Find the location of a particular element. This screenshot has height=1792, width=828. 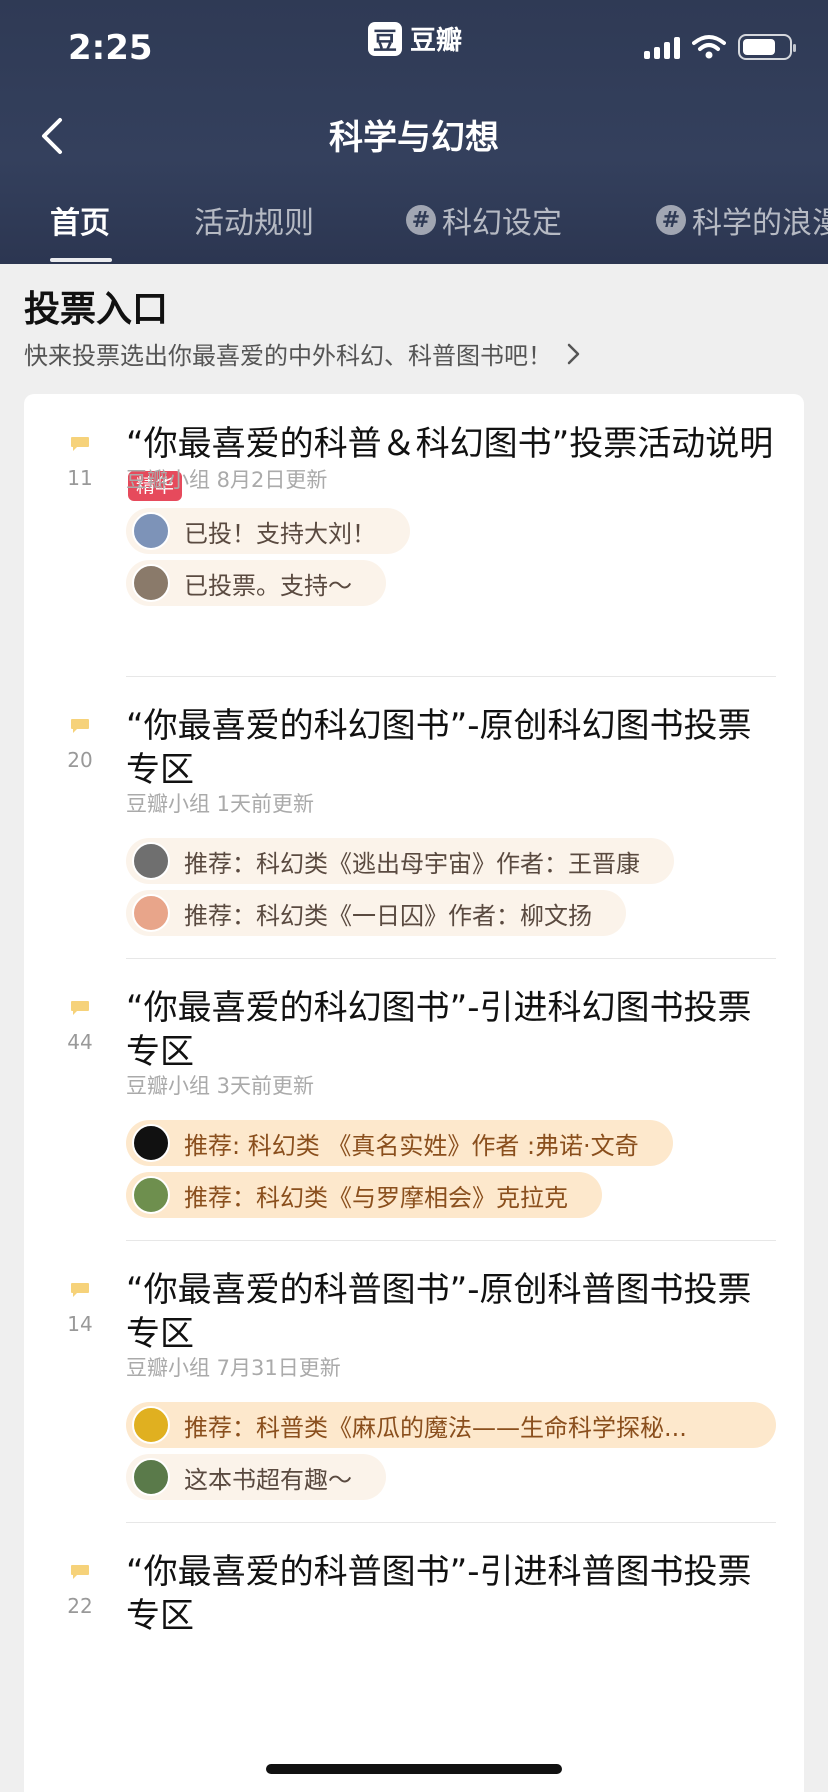

tab-active-indicator is located at coordinates (81, 260).